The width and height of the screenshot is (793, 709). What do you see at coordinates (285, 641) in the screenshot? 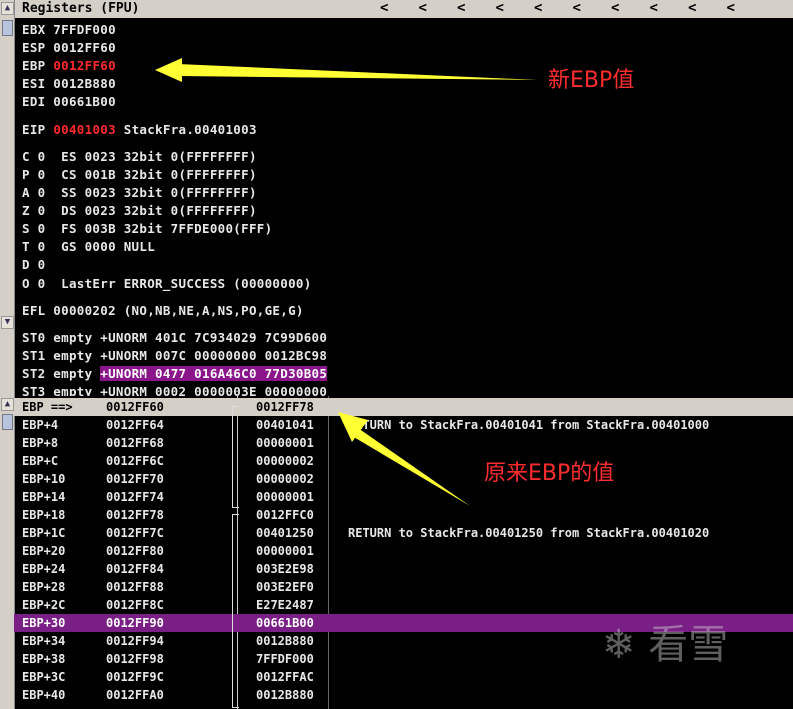
I see `stack-value: 0012B880` at bounding box center [285, 641].